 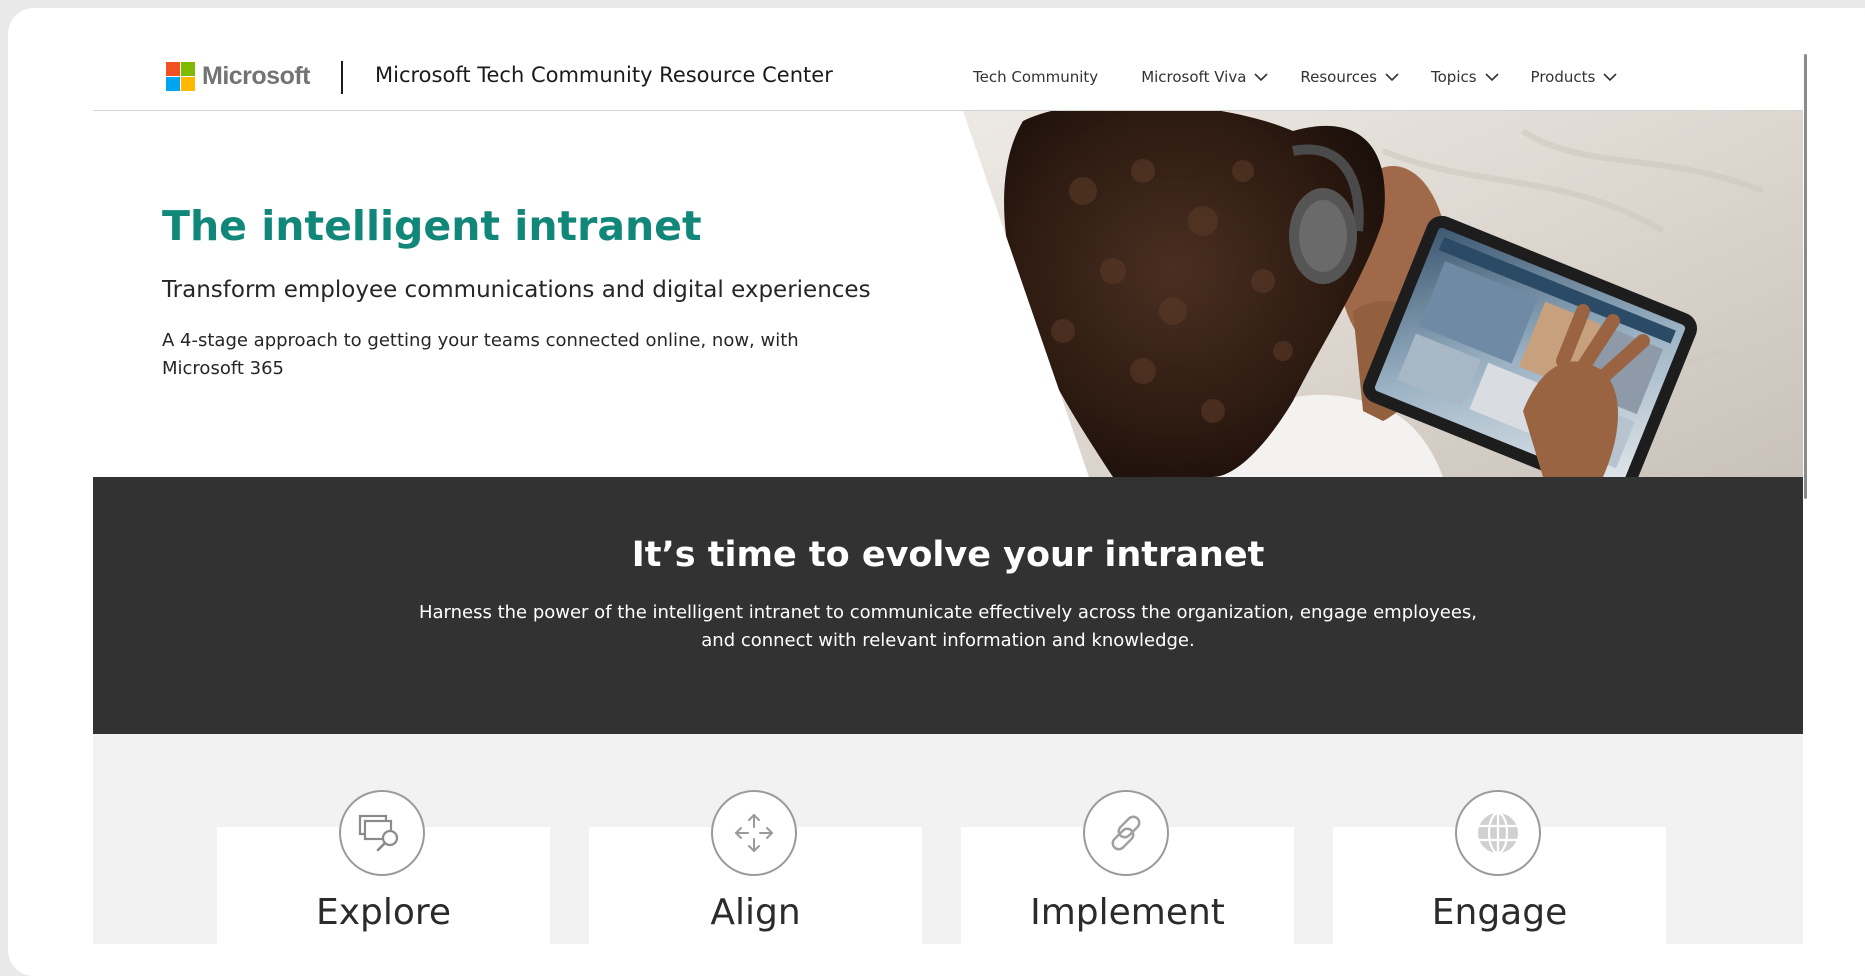 I want to click on stage-card-align: Align, so click(x=755, y=867).